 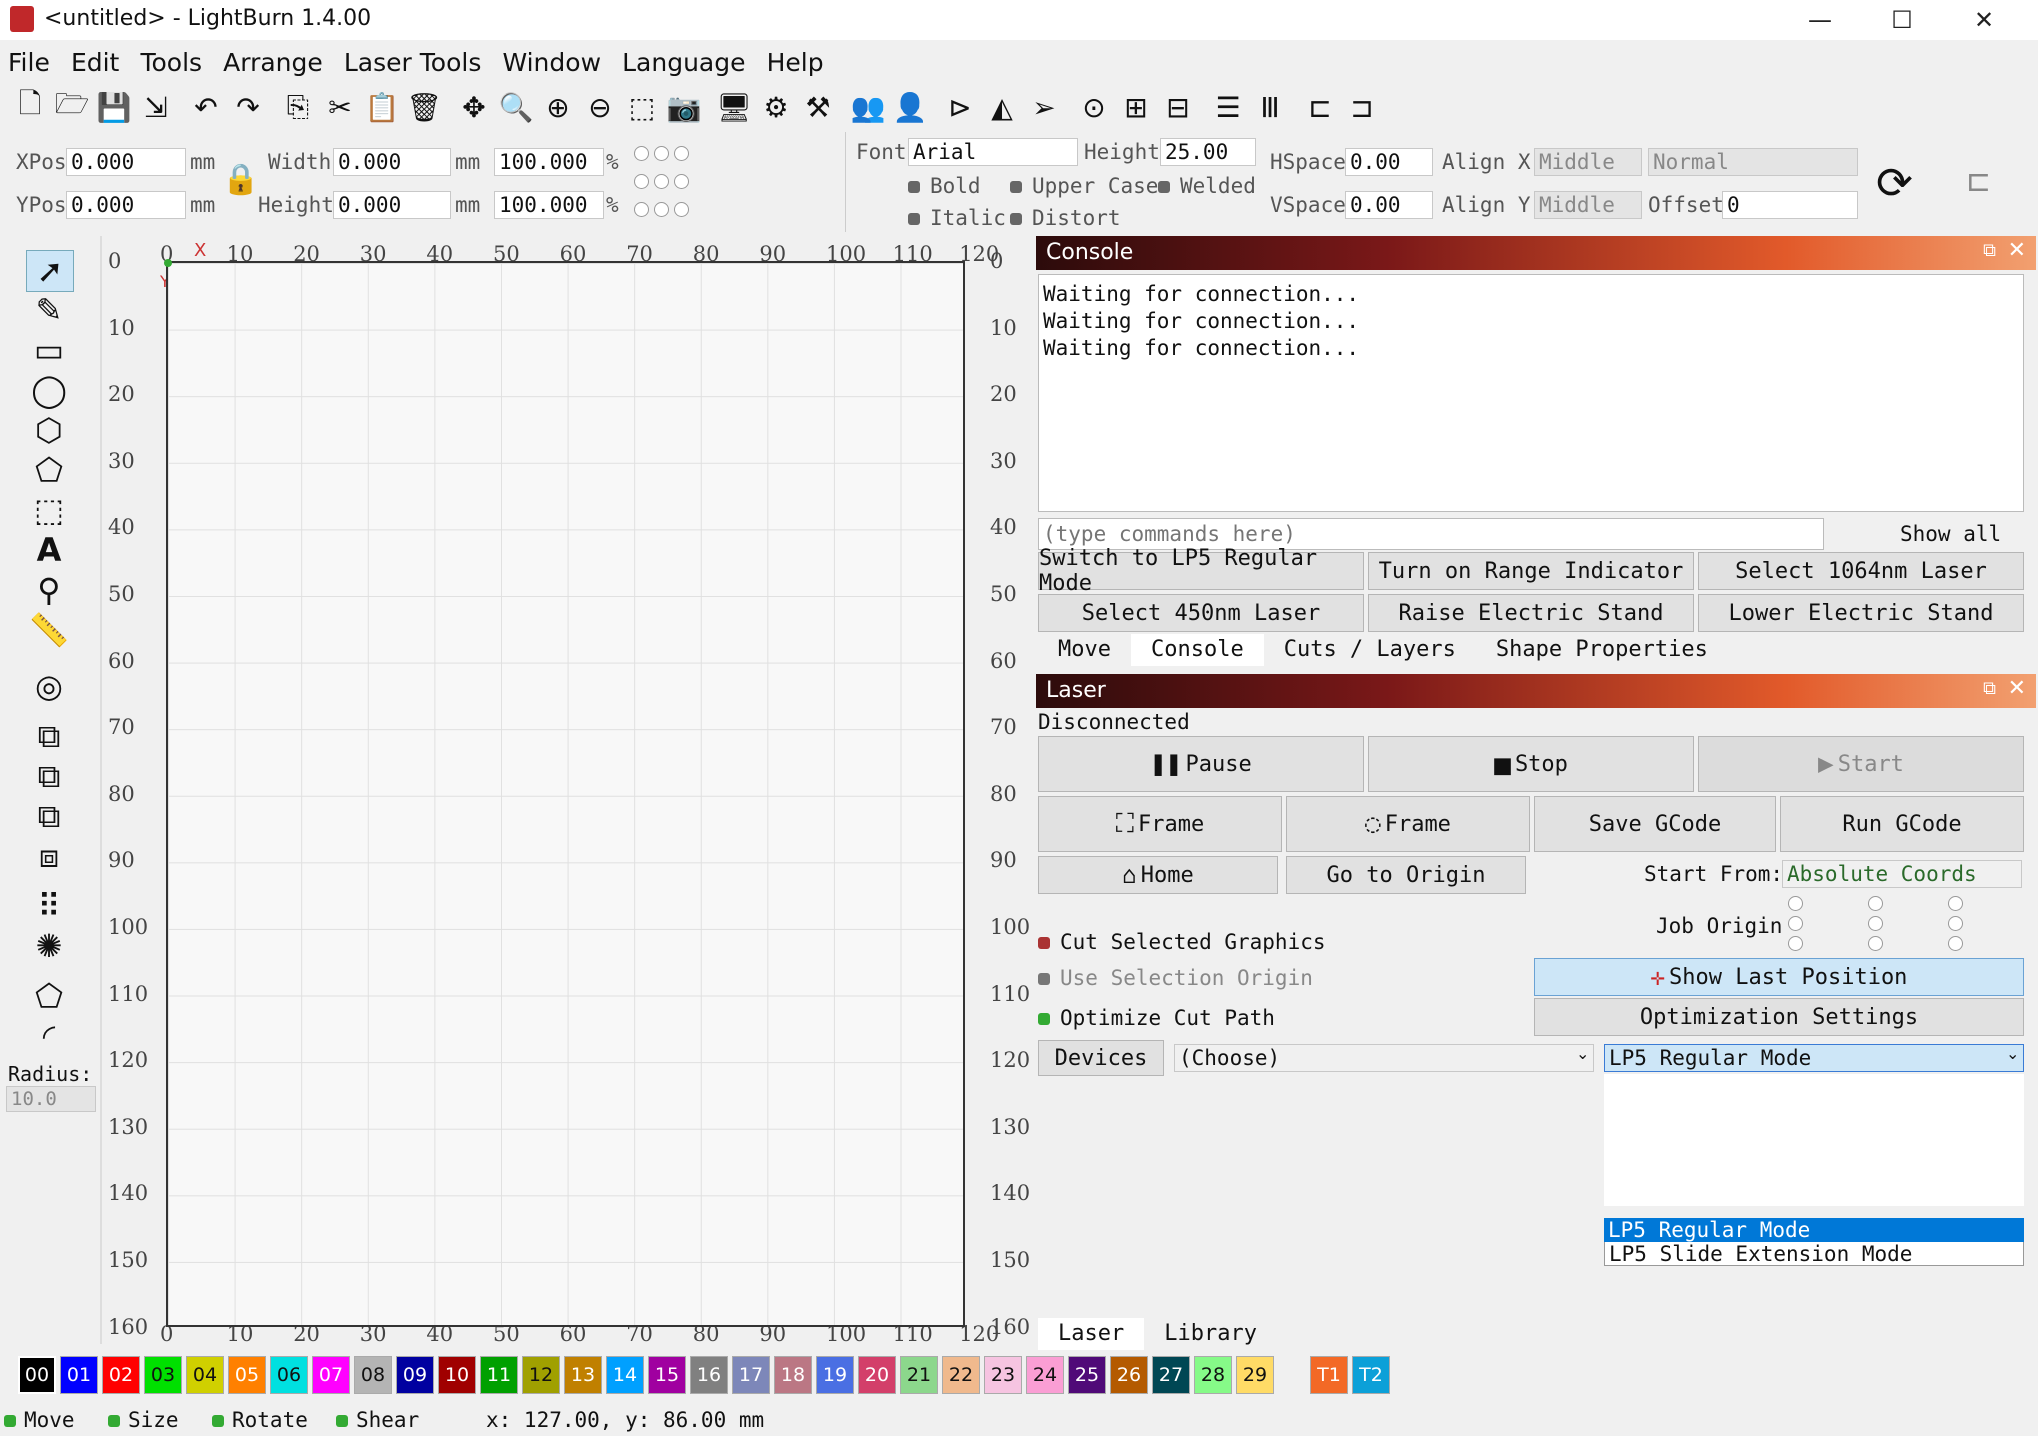 What do you see at coordinates (171, 62) in the screenshot?
I see `menu-tools: Tools` at bounding box center [171, 62].